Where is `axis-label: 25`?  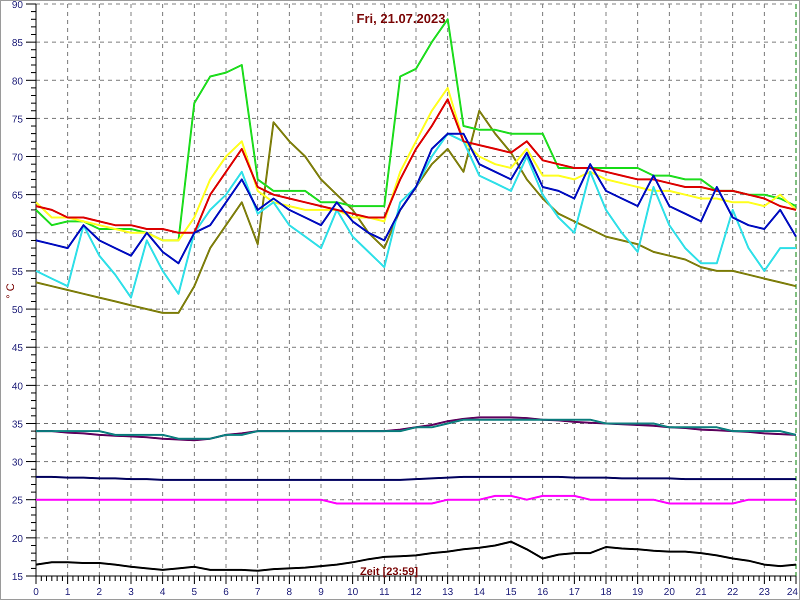 axis-label: 25 is located at coordinates (17, 501).